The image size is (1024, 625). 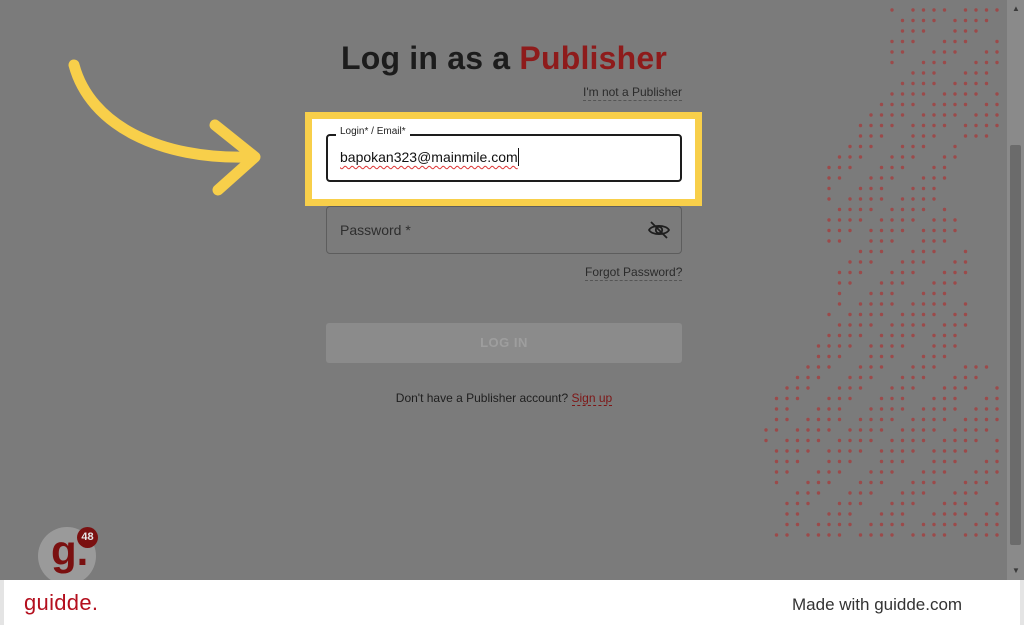 I want to click on made-with-guidde: Made with guidde.com, so click(x=877, y=605).